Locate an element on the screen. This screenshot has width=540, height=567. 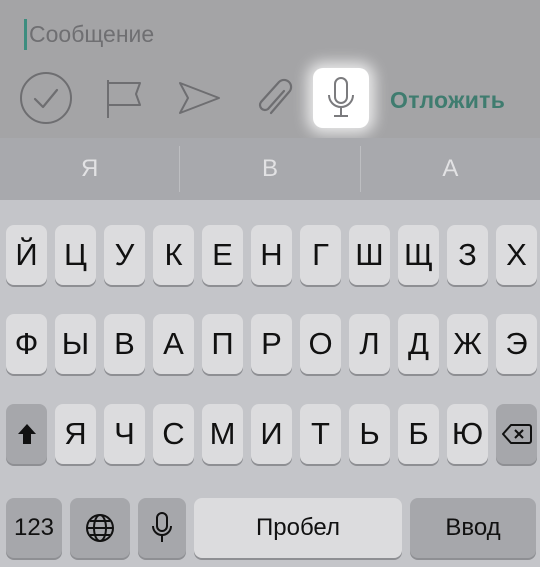
key: Й is located at coordinates (26, 255).